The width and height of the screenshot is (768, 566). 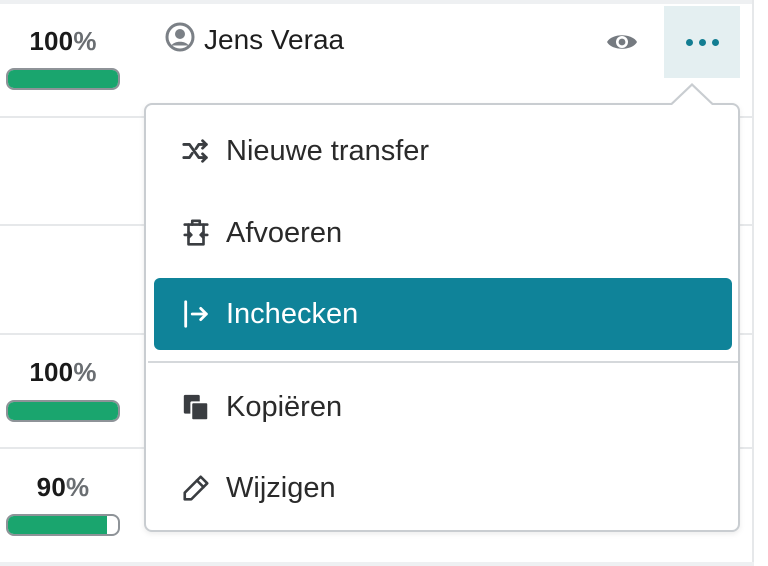 What do you see at coordinates (443, 362) in the screenshot?
I see `menu-separator` at bounding box center [443, 362].